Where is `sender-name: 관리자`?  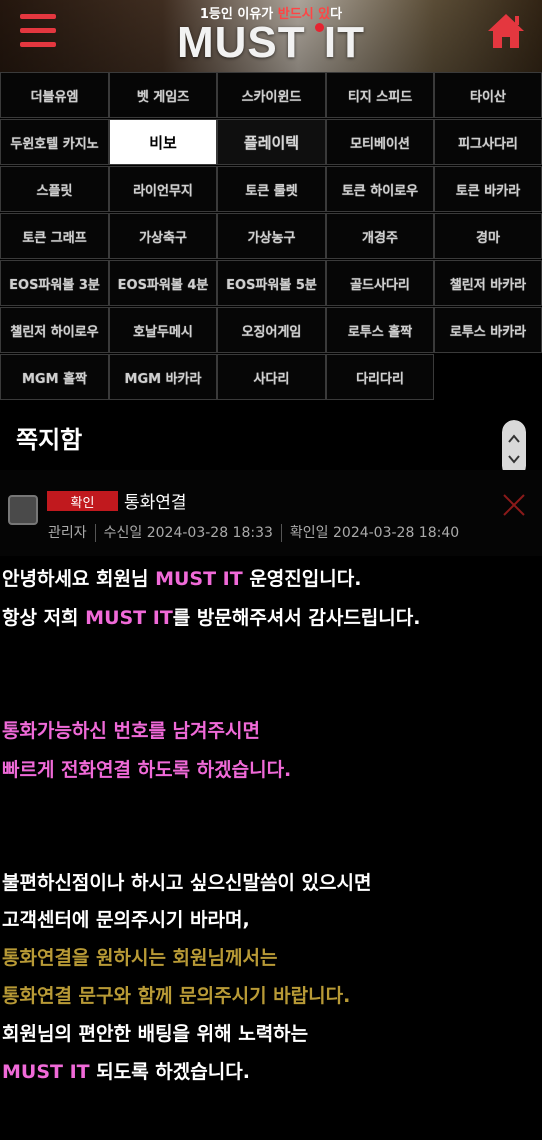 sender-name: 관리자 is located at coordinates (67, 533).